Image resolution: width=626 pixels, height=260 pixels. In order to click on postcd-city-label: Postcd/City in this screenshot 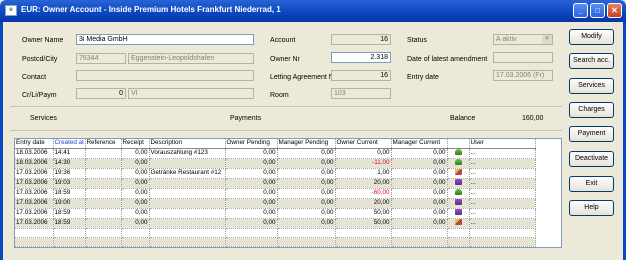, I will do `click(40, 59)`.